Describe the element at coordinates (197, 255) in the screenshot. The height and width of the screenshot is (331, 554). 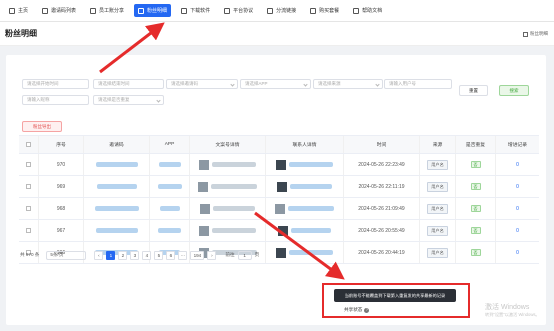
I see `page-button: 194` at that location.